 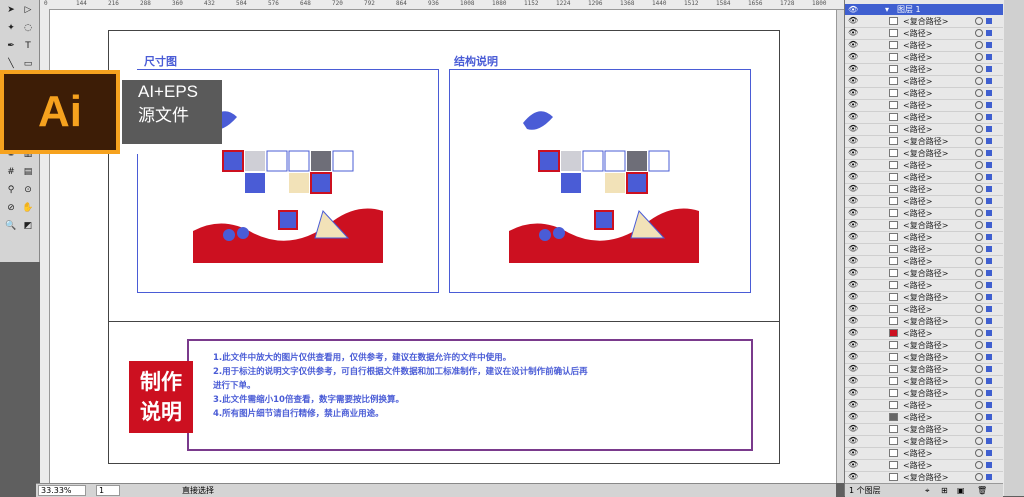 What do you see at coordinates (11, 28) in the screenshot?
I see `magic-wand-icon: ✦` at bounding box center [11, 28].